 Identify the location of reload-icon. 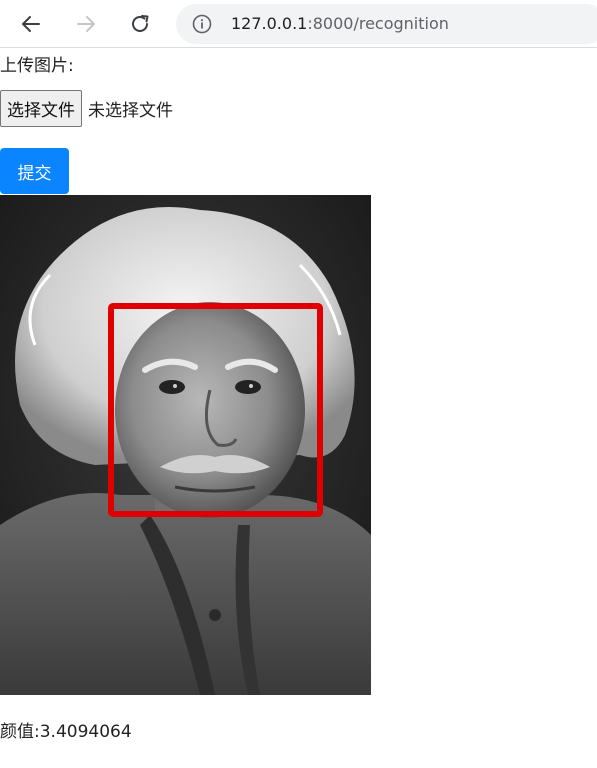
(140, 23).